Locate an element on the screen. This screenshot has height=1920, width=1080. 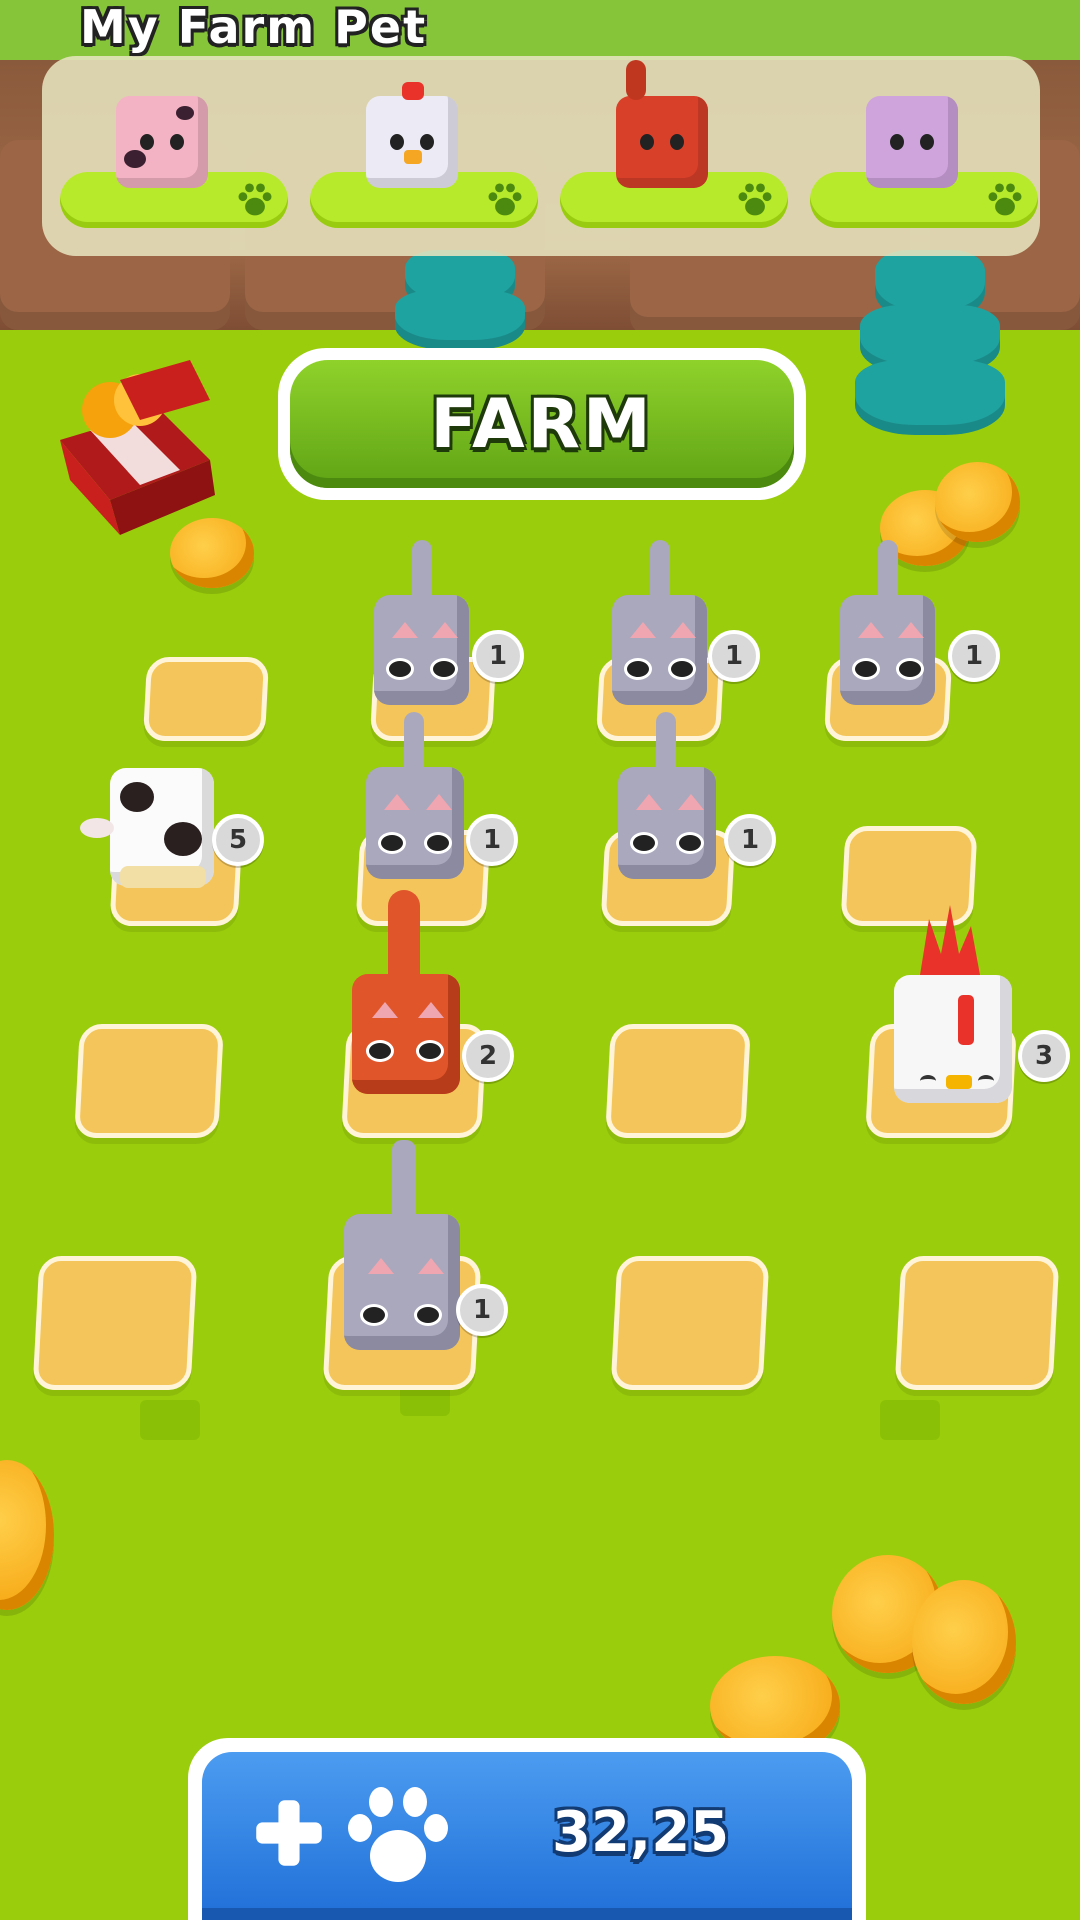
pet-collection-panel is located at coordinates (541, 156).